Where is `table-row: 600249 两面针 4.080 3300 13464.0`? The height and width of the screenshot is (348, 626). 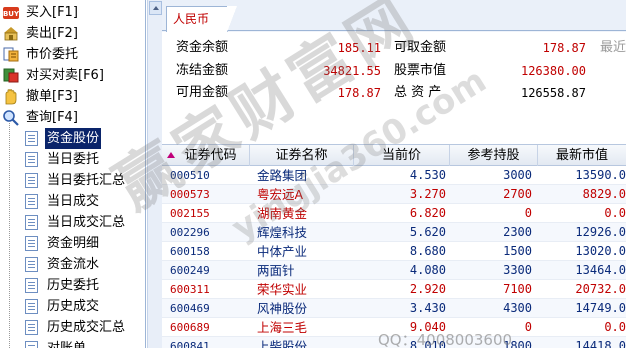
table-row: 600249 两面针 4.080 3300 13464.0 is located at coordinates (394, 270).